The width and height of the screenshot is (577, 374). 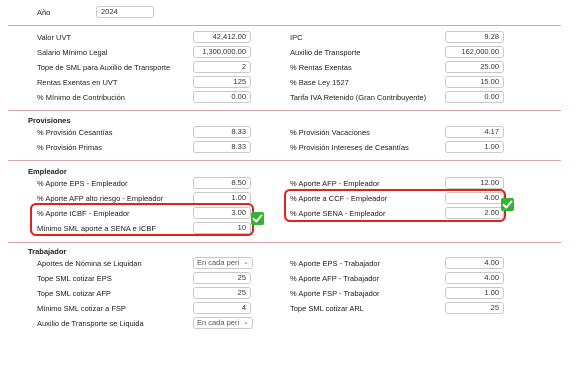 I want to click on provision-primas-label: % Provisión Primas, so click(x=70, y=147).